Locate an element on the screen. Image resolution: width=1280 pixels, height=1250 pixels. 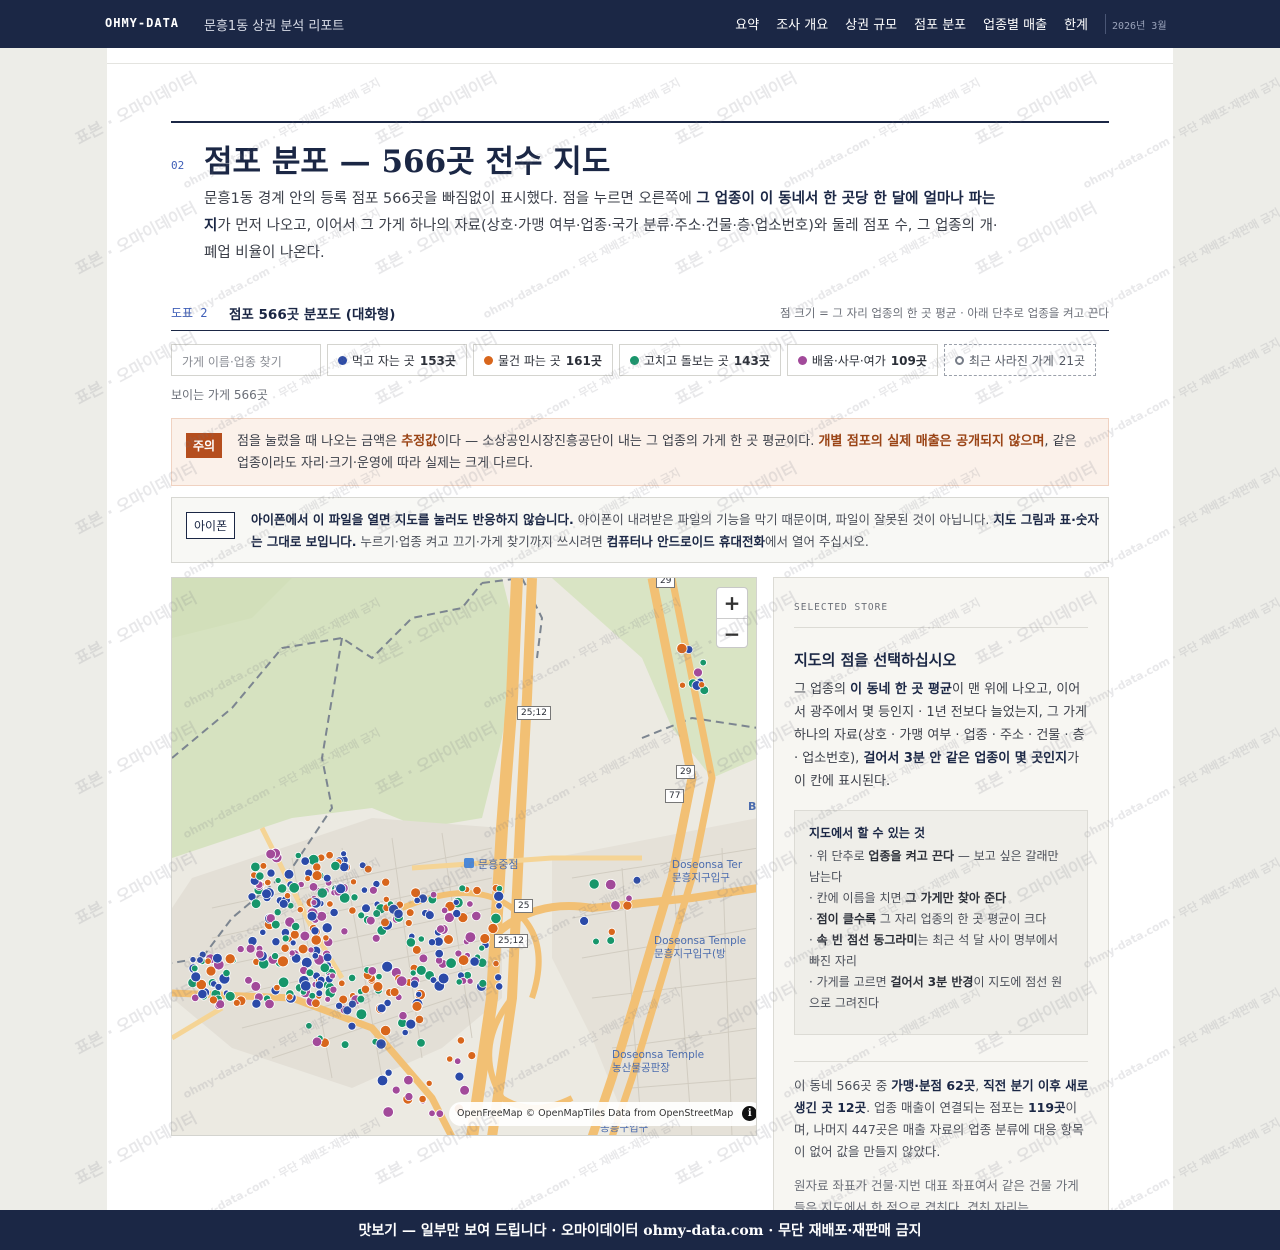
zoom-in-button: + is located at coordinates (732, 603).